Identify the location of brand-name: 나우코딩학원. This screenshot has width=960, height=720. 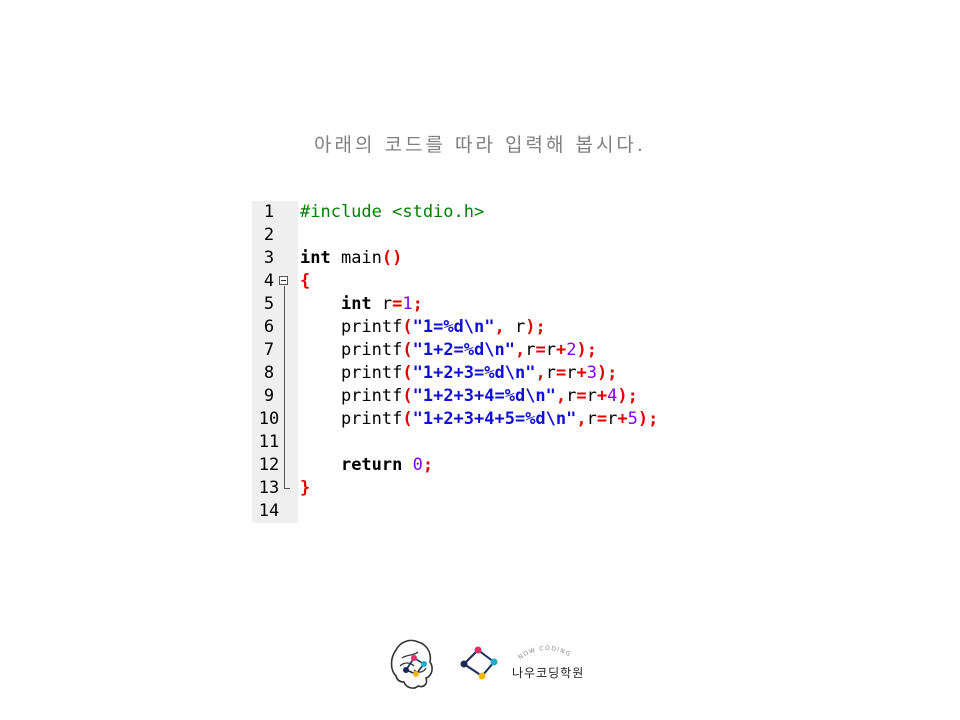
(548, 673).